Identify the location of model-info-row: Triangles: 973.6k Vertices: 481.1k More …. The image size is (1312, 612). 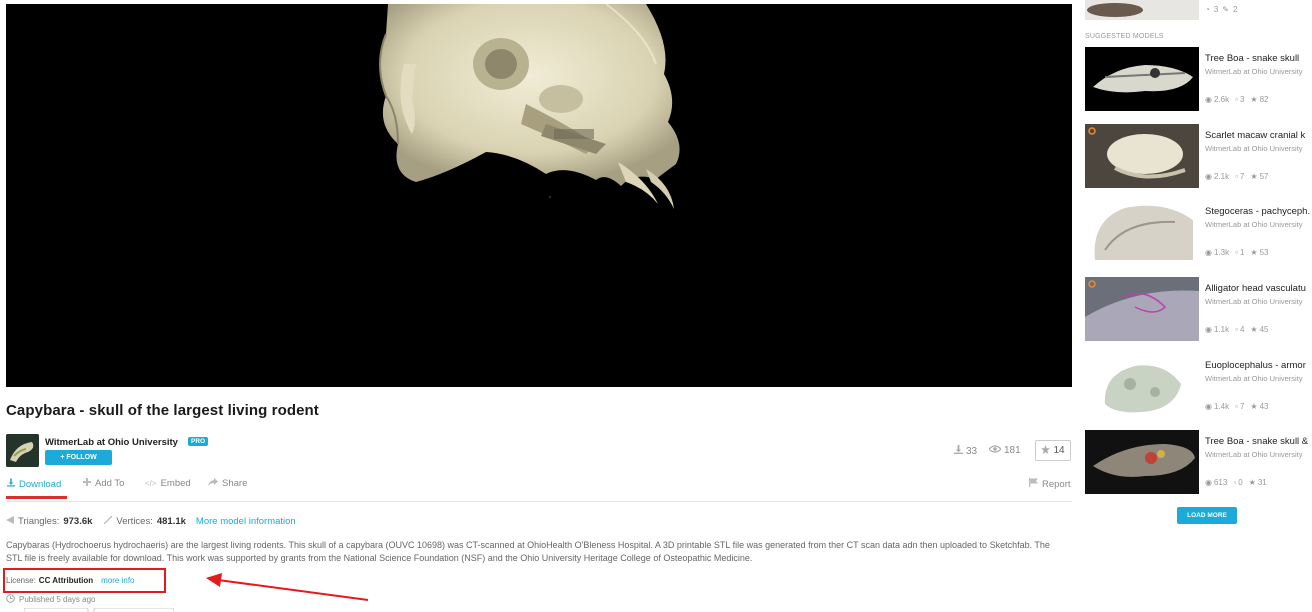
(151, 520).